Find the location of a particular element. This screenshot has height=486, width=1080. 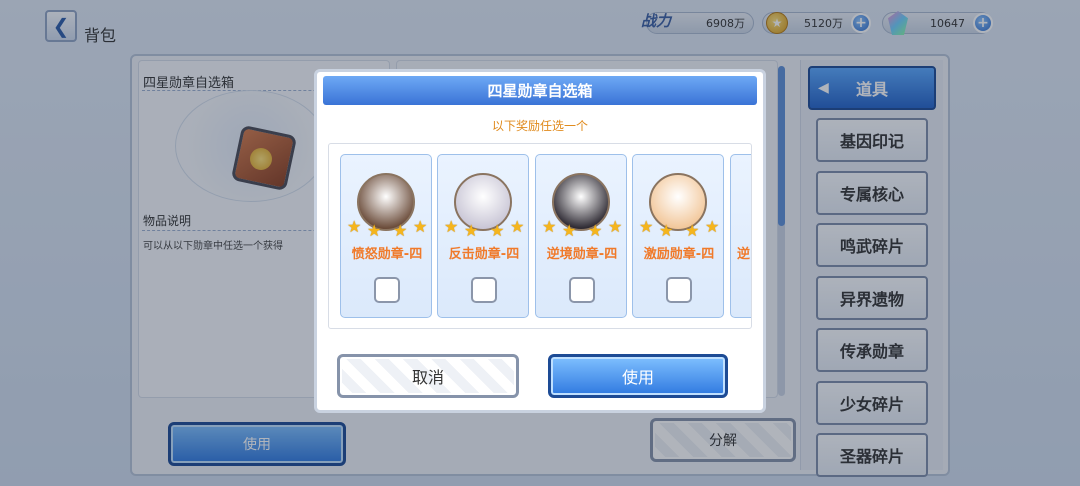

reward-name: 逆境勋章-四 is located at coordinates (582, 254).